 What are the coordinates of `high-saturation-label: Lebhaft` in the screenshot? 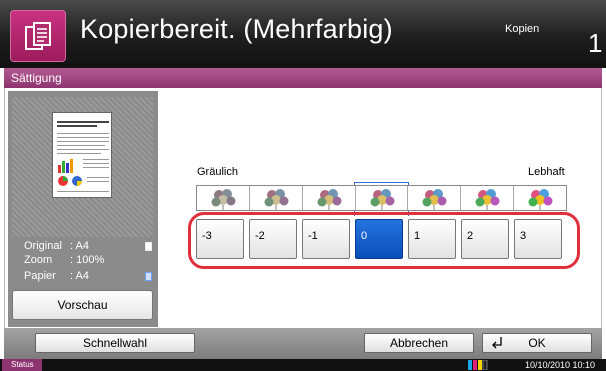 It's located at (546, 172).